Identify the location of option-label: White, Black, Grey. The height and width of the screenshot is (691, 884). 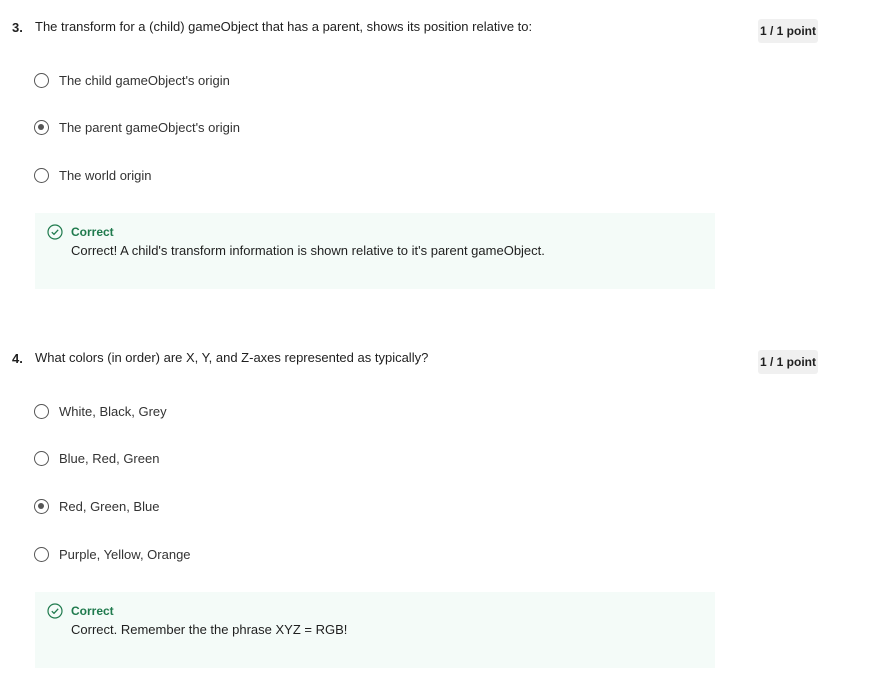
(113, 411).